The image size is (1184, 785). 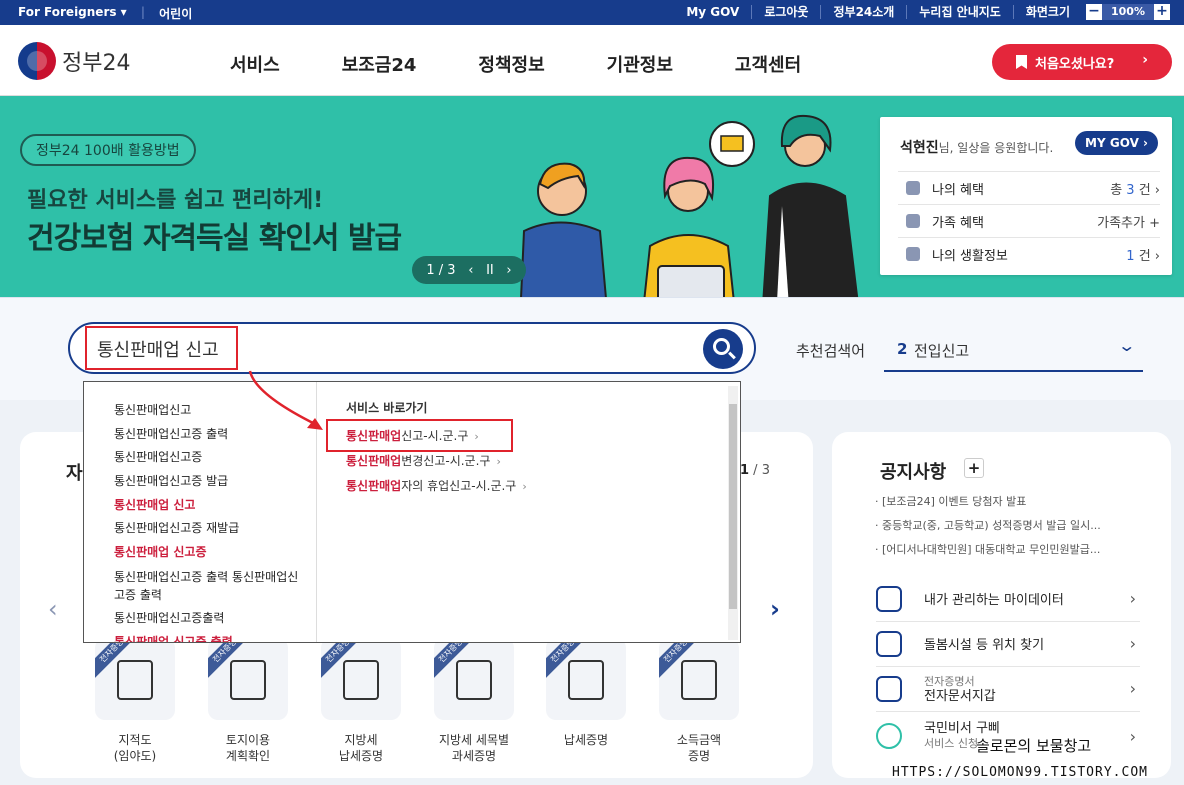 What do you see at coordinates (913, 254) in the screenshot?
I see `briefcase-icon` at bounding box center [913, 254].